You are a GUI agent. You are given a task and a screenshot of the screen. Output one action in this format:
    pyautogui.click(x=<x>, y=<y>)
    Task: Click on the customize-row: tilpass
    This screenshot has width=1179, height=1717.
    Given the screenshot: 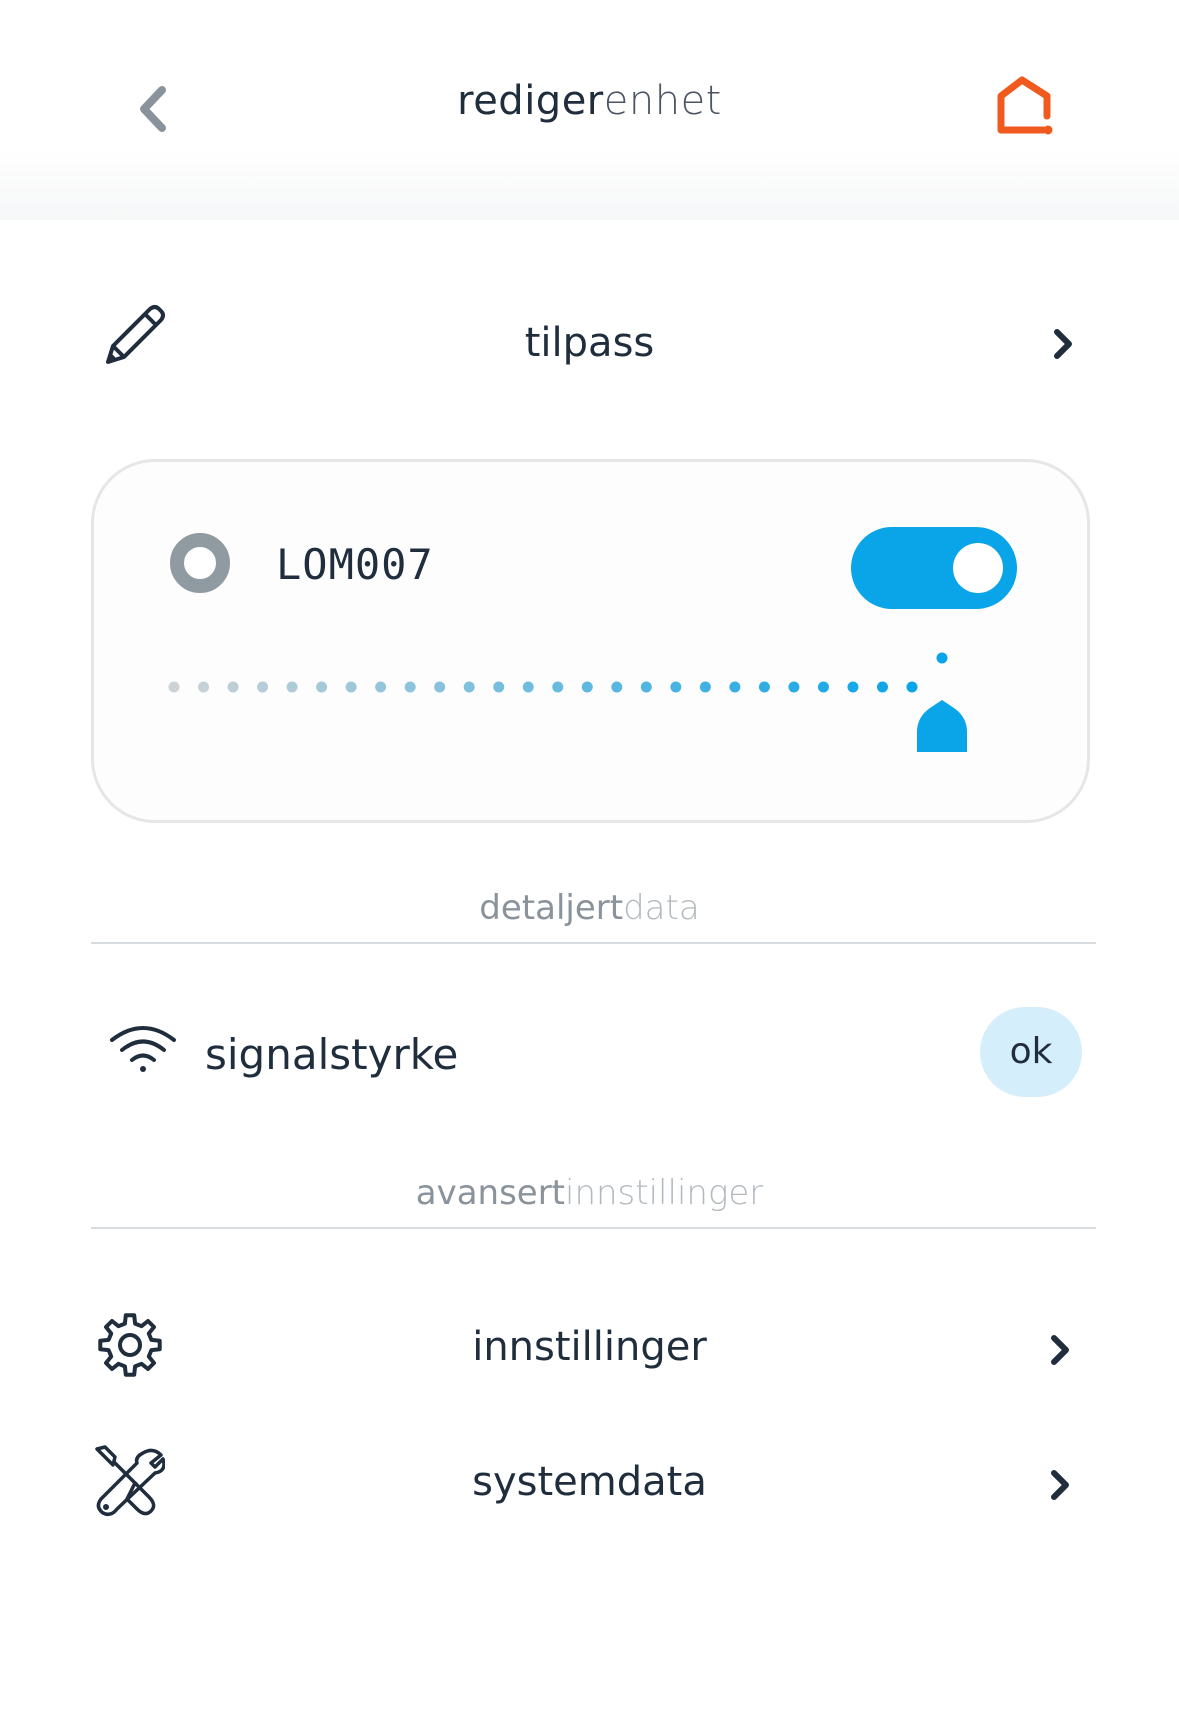 What is the action you would take?
    pyautogui.click(x=589, y=345)
    